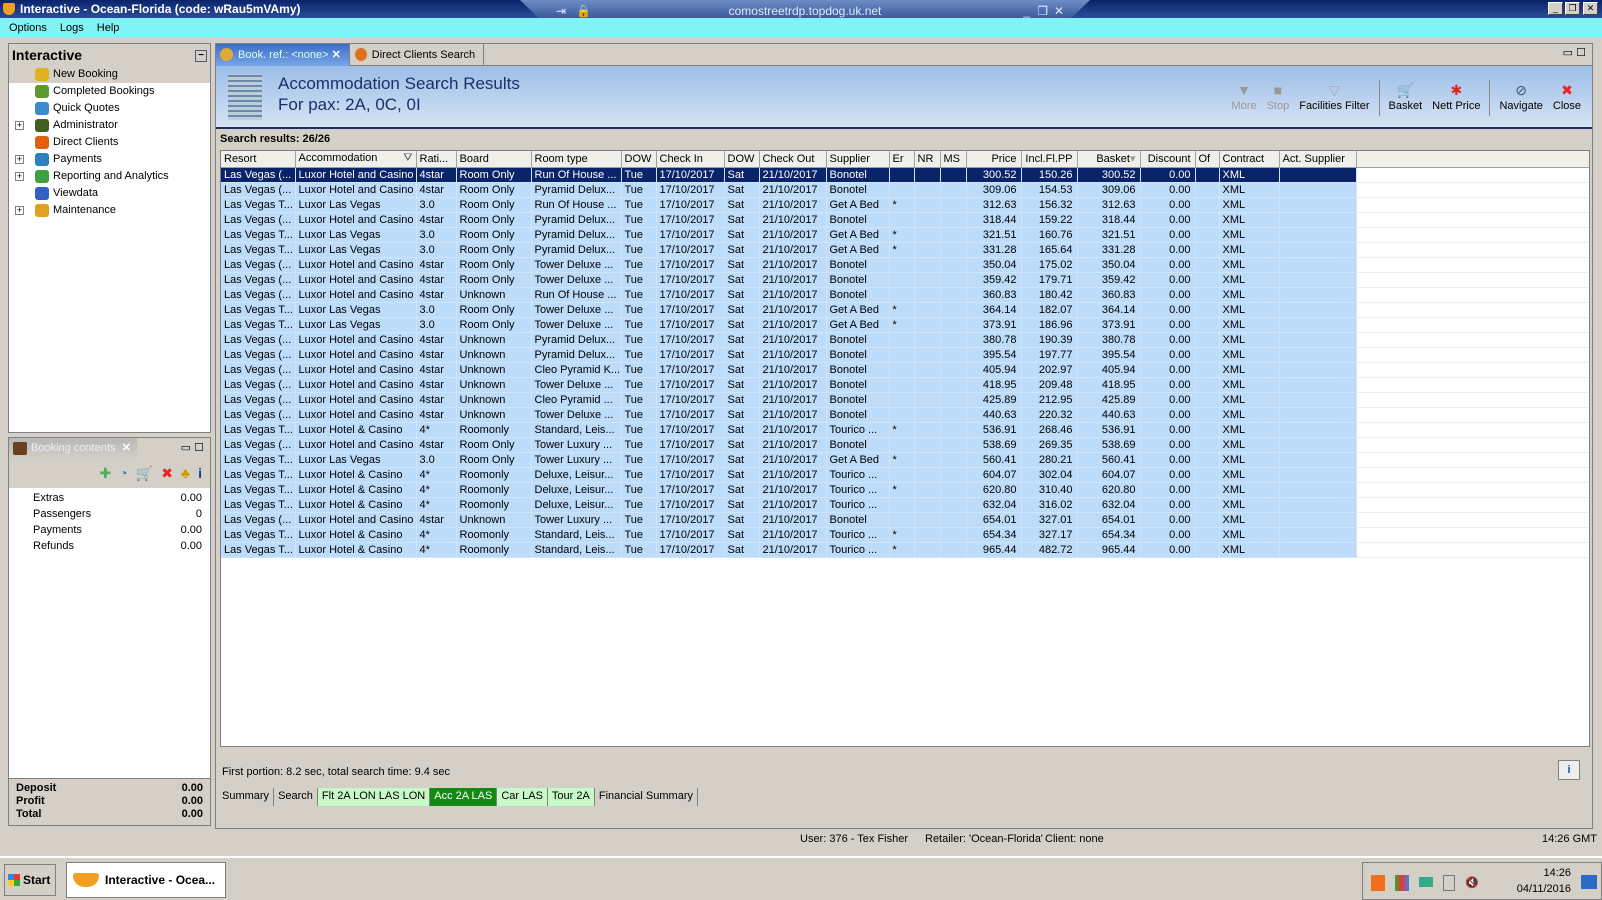 The width and height of the screenshot is (1602, 900). Describe the element at coordinates (994, 159) in the screenshot. I see `column-header-price: Price` at that location.